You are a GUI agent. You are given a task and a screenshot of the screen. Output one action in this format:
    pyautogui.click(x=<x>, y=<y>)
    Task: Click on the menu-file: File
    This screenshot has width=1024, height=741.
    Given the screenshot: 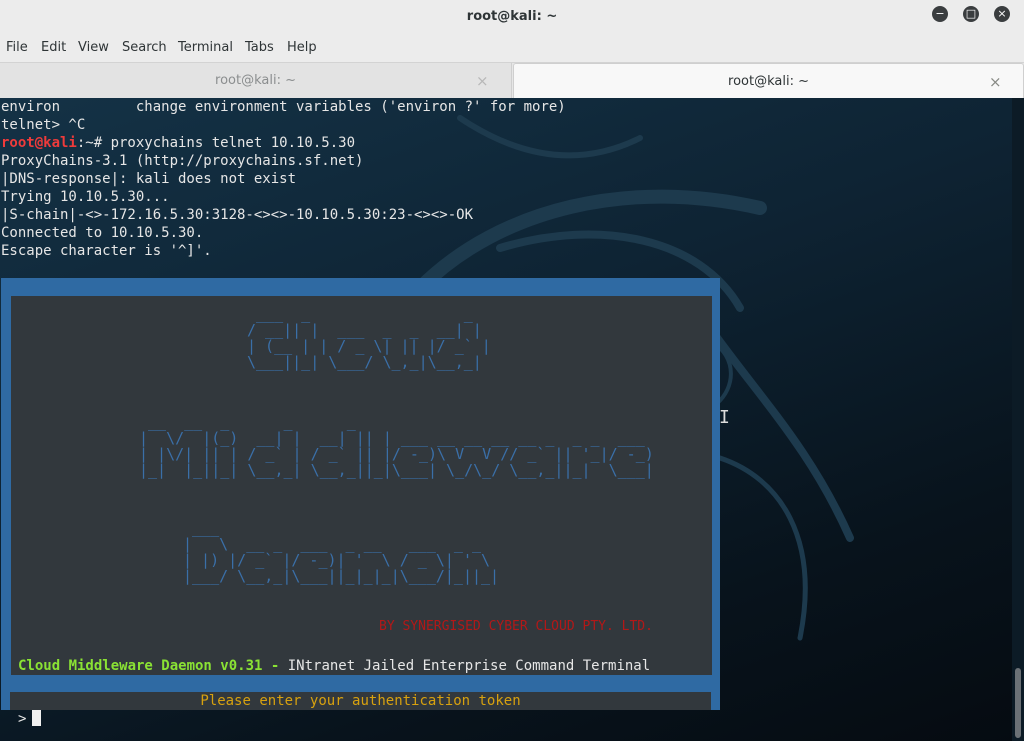 What is the action you would take?
    pyautogui.click(x=17, y=47)
    